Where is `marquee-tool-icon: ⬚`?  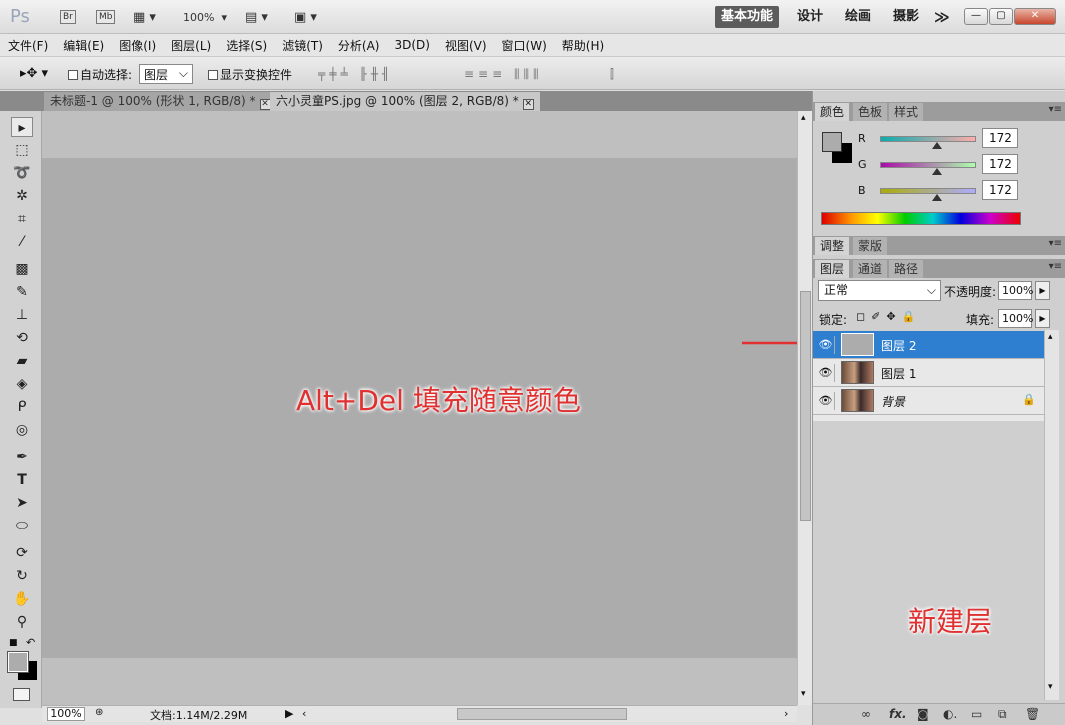 marquee-tool-icon: ⬚ is located at coordinates (22, 150).